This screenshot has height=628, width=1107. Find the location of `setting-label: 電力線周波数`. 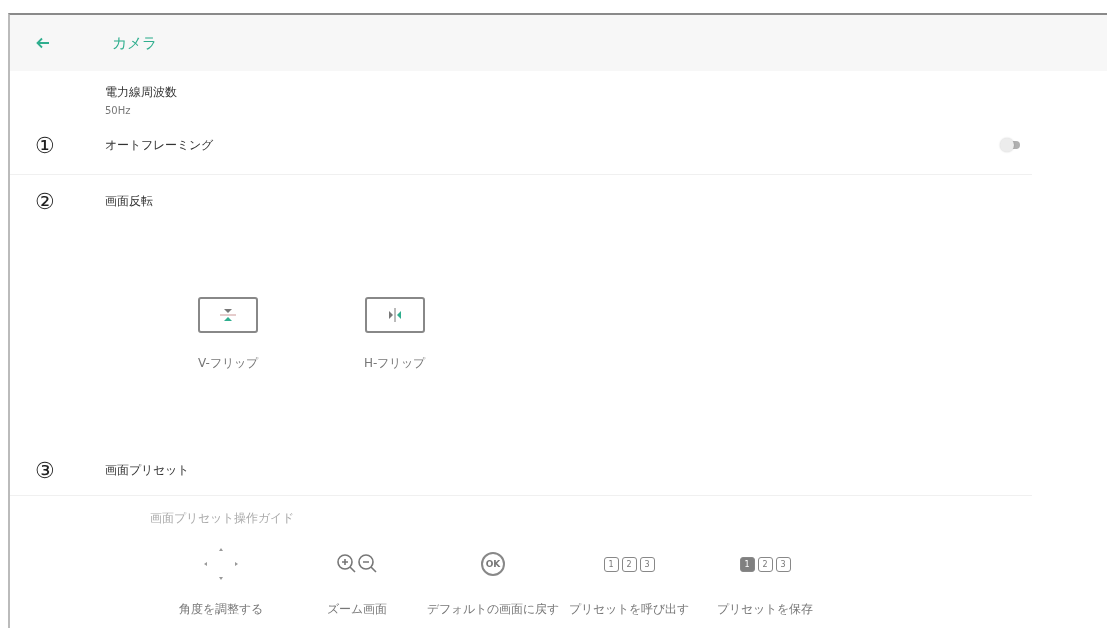

setting-label: 電力線周波数 is located at coordinates (141, 92).